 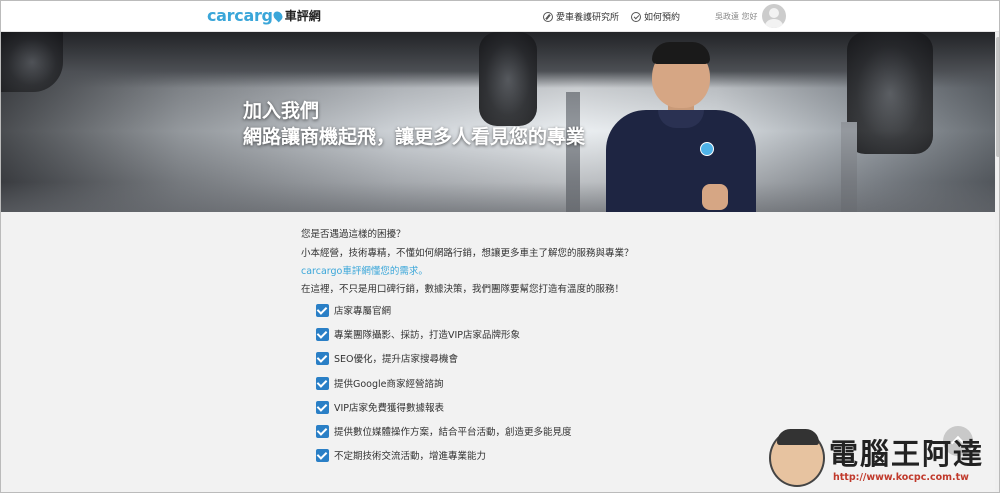 What do you see at coordinates (548, 16) in the screenshot?
I see `pen-circle-icon` at bounding box center [548, 16].